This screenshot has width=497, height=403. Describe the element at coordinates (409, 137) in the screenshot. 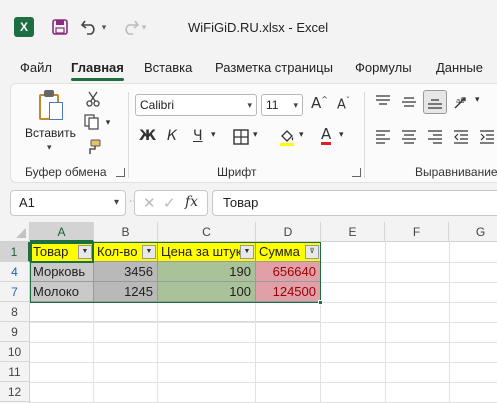

I see `align-center-icon` at that location.